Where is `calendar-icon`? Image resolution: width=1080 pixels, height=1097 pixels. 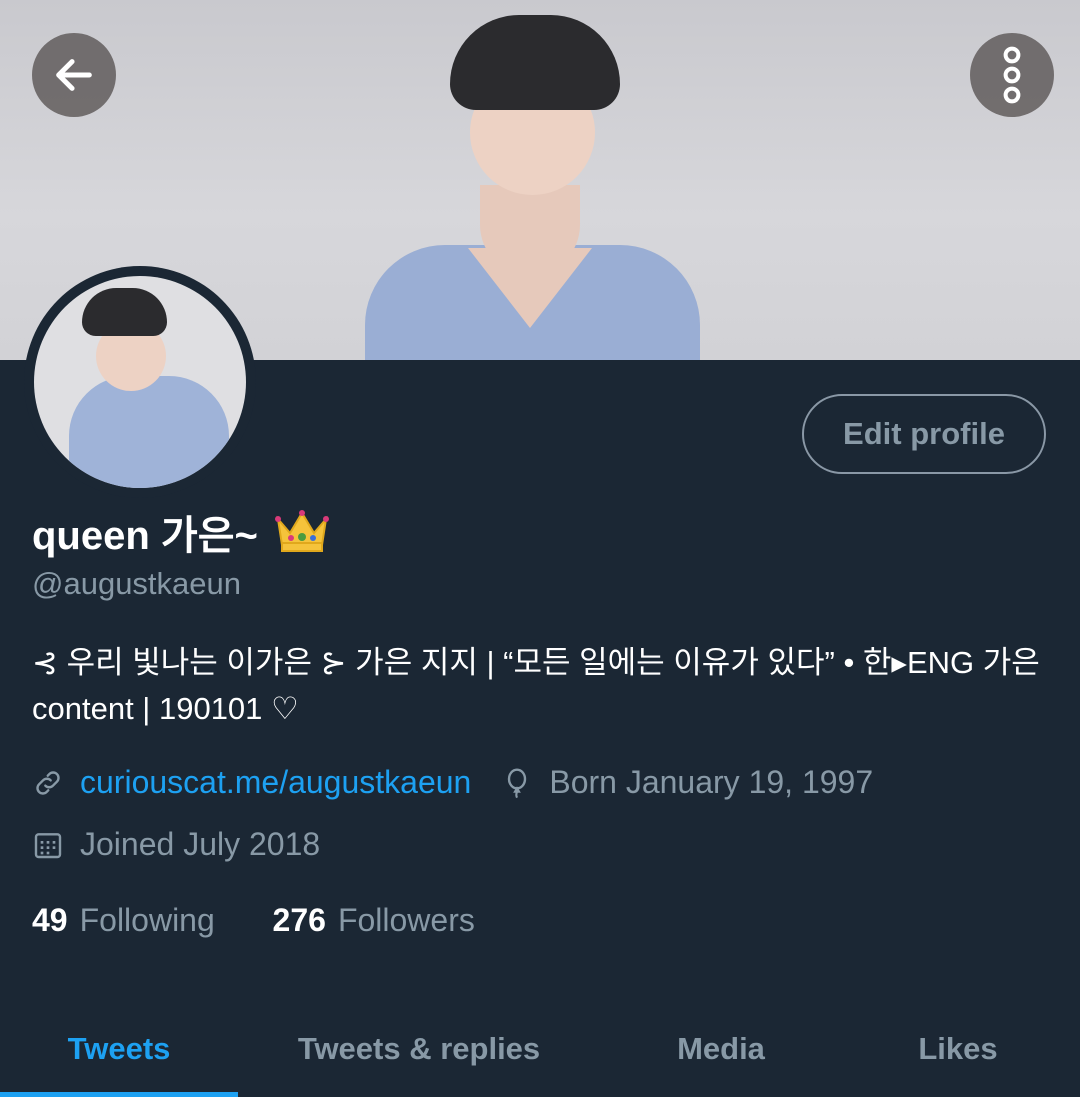 calendar-icon is located at coordinates (48, 845).